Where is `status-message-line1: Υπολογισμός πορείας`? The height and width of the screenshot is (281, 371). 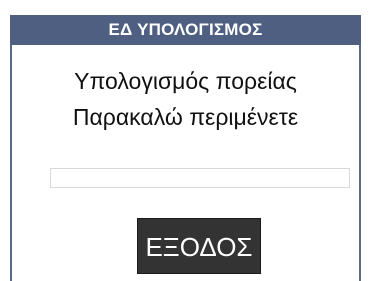 status-message-line1: Υπολογισμός πορείας is located at coordinates (185, 81).